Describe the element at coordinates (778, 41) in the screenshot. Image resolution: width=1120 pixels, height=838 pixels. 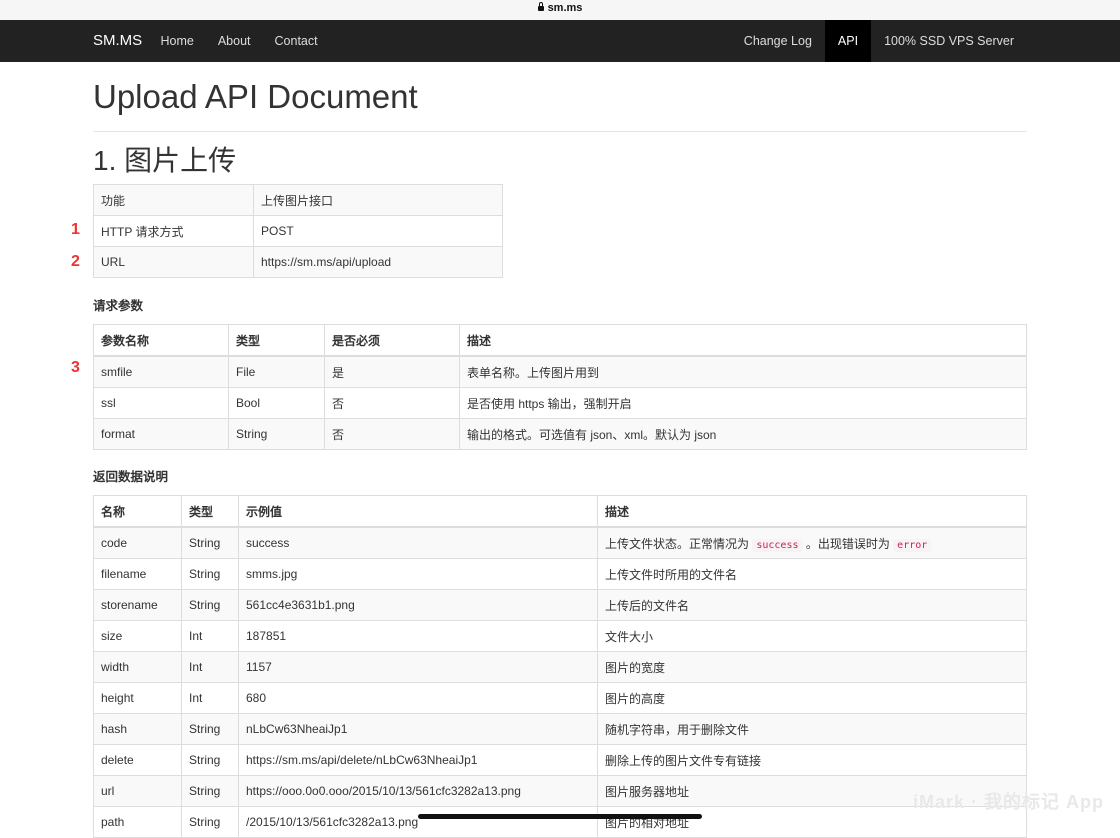
I see `nav-changelog-link: Change Log` at that location.